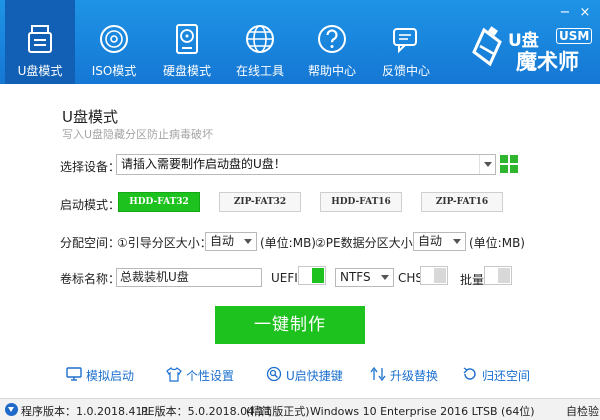  Describe the element at coordinates (164, 243) in the screenshot. I see `boot-partition-label: ①引导分区大小：` at that location.